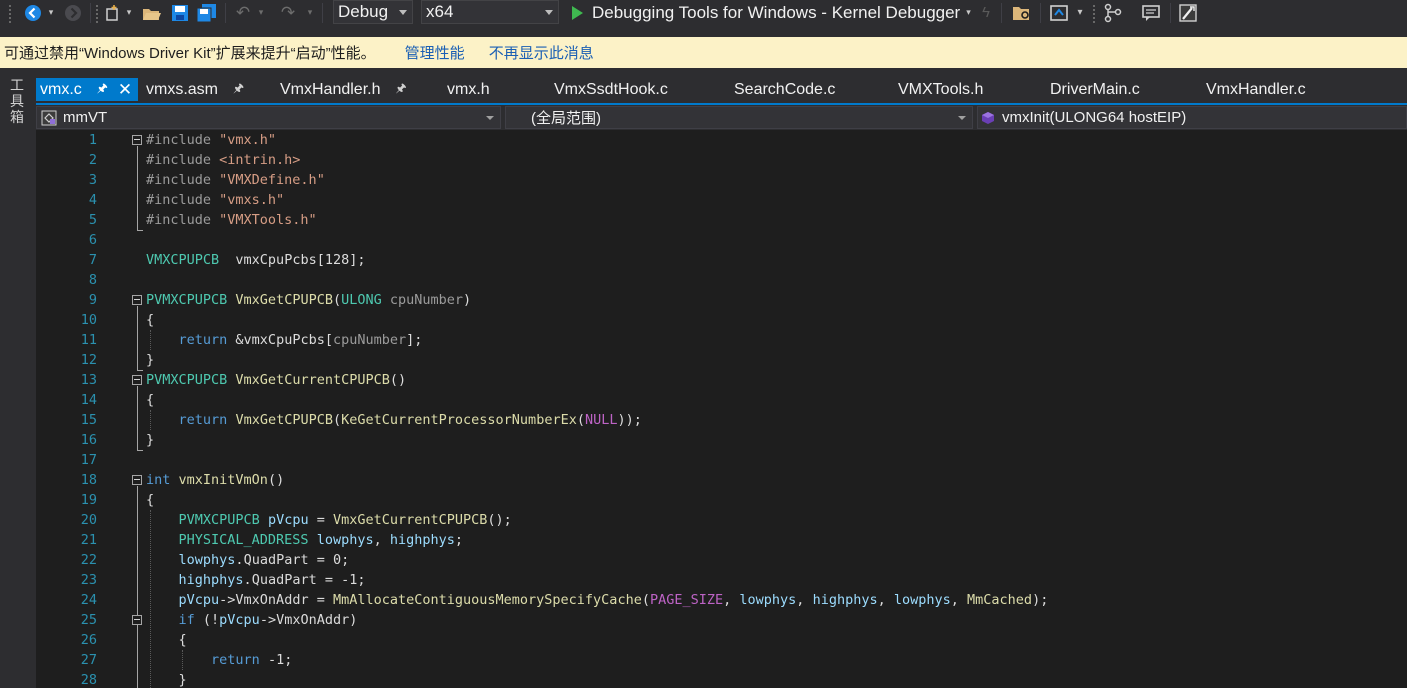 This screenshot has height=688, width=1407. Describe the element at coordinates (490, 12) in the screenshot. I see `platform-select: x64` at that location.